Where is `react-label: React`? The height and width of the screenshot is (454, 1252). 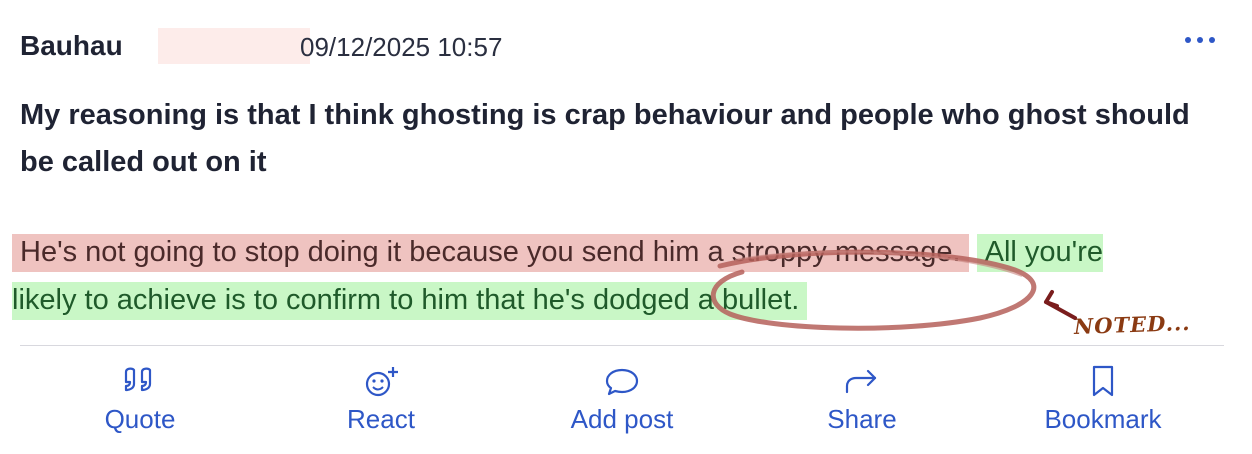
react-label: React is located at coordinates (381, 419).